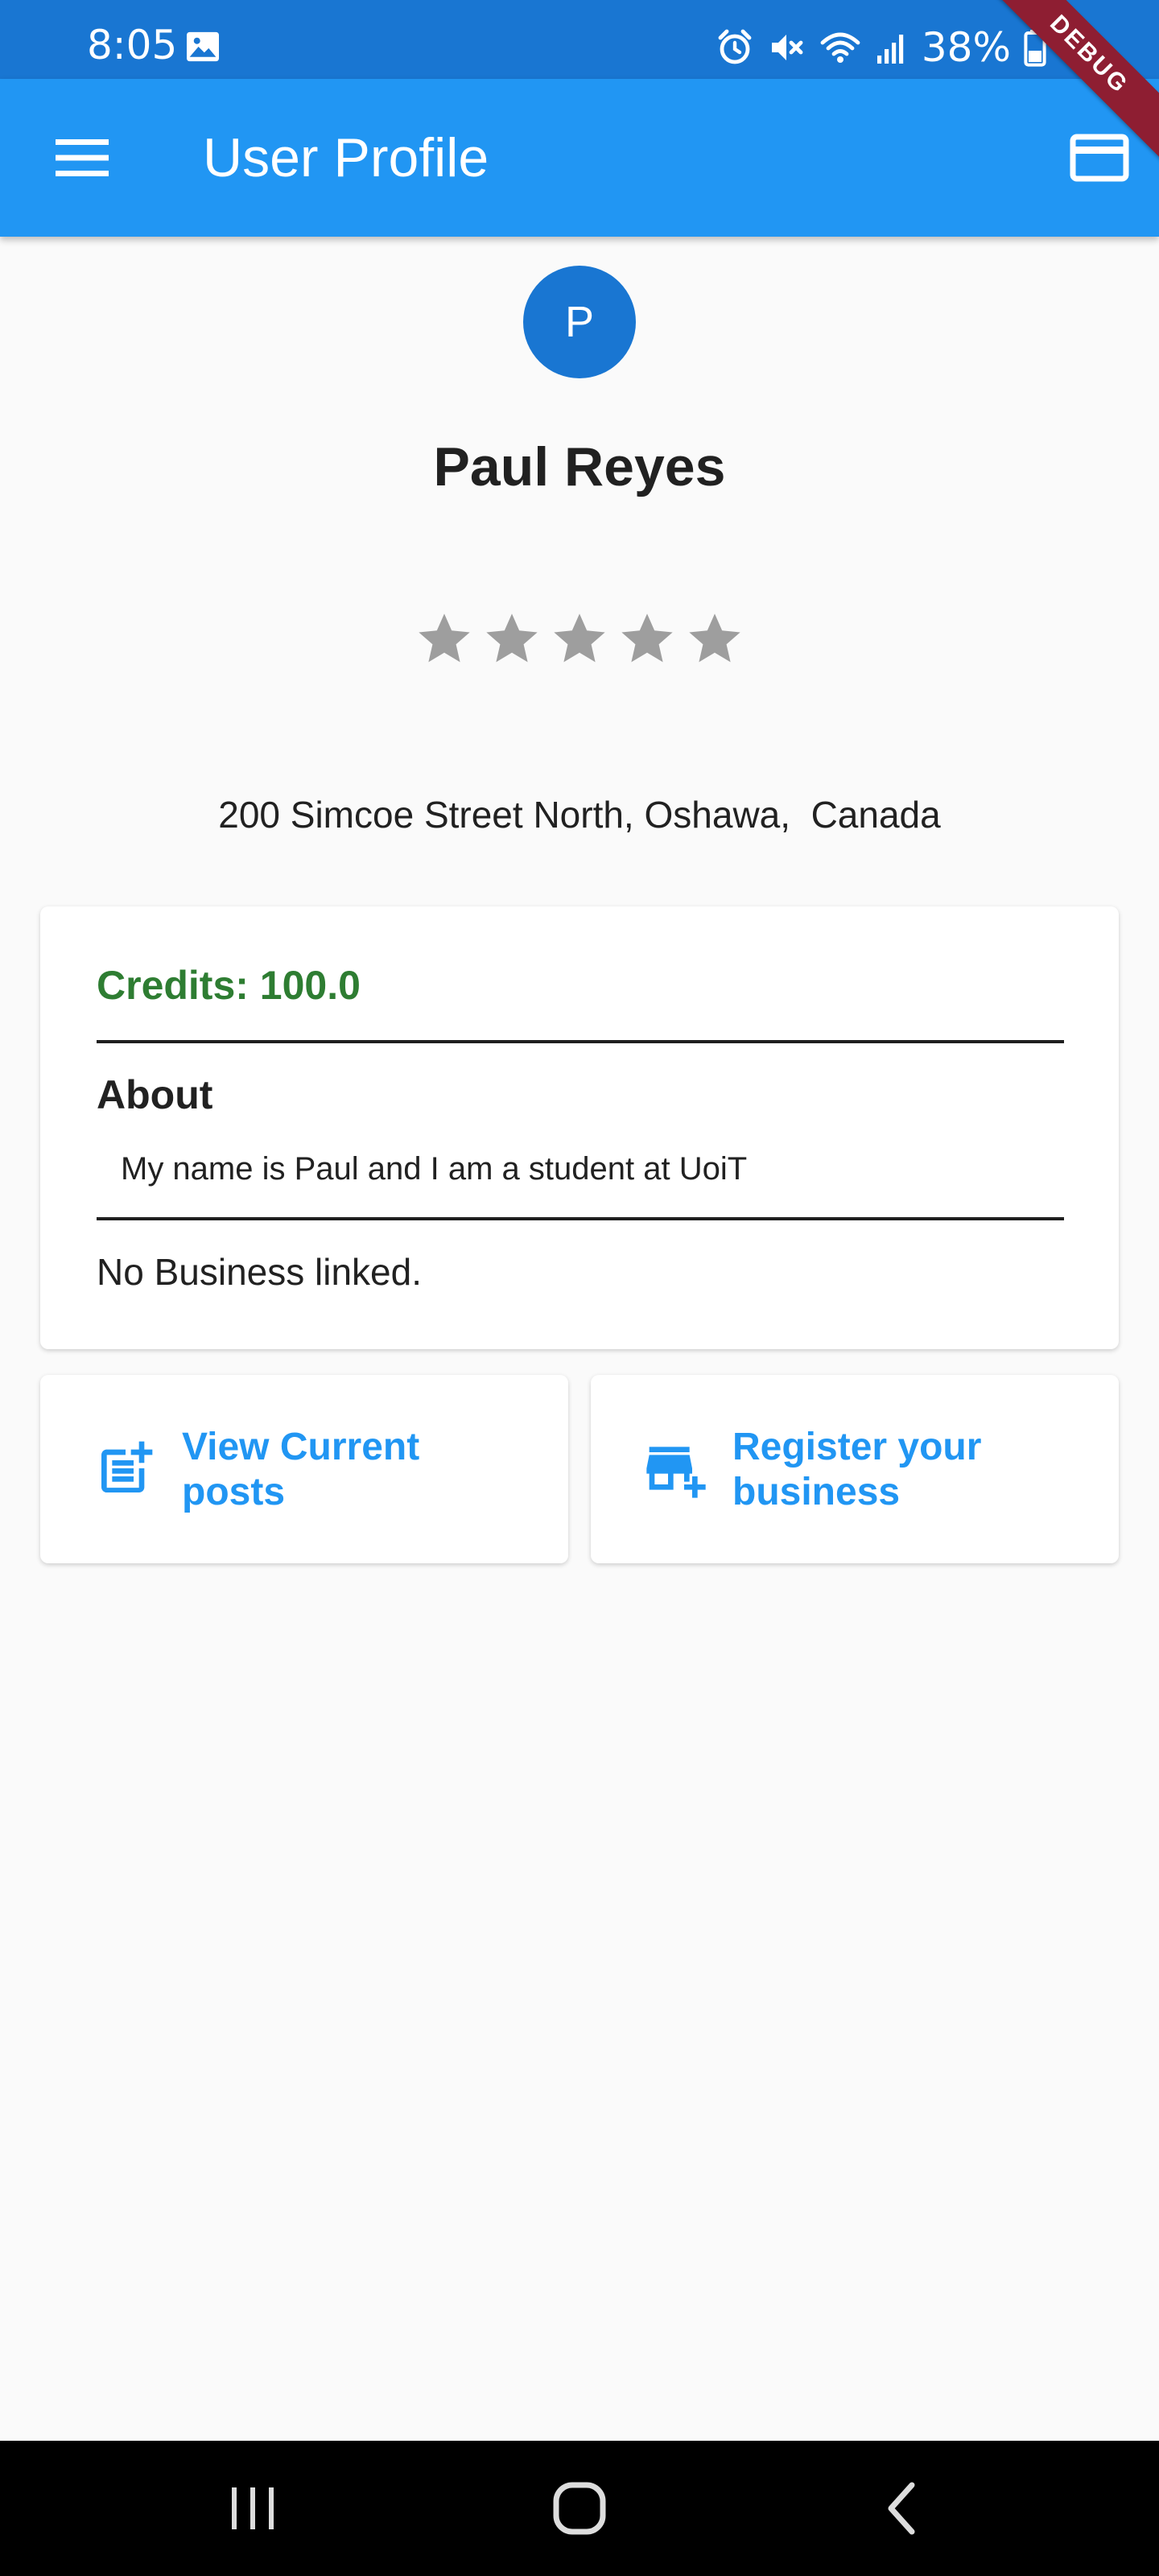  What do you see at coordinates (203, 46) in the screenshot?
I see `image-icon` at bounding box center [203, 46].